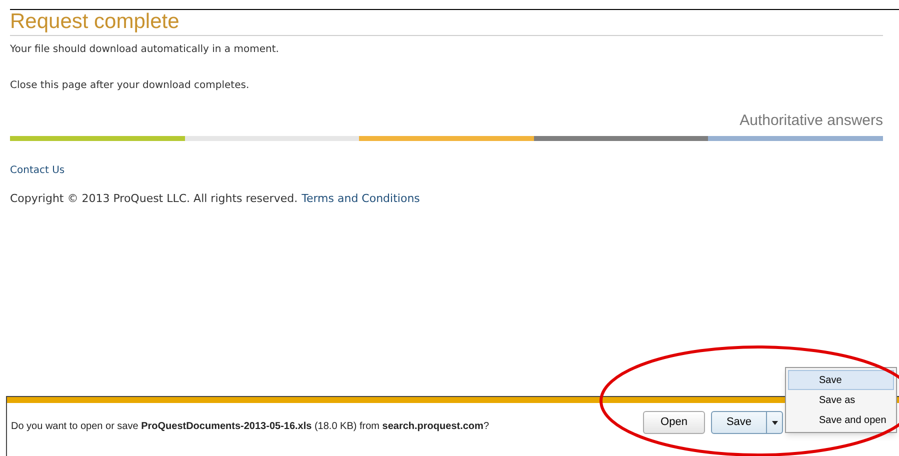  Describe the element at coordinates (841, 420) in the screenshot. I see `menu-item: Save and open` at that location.